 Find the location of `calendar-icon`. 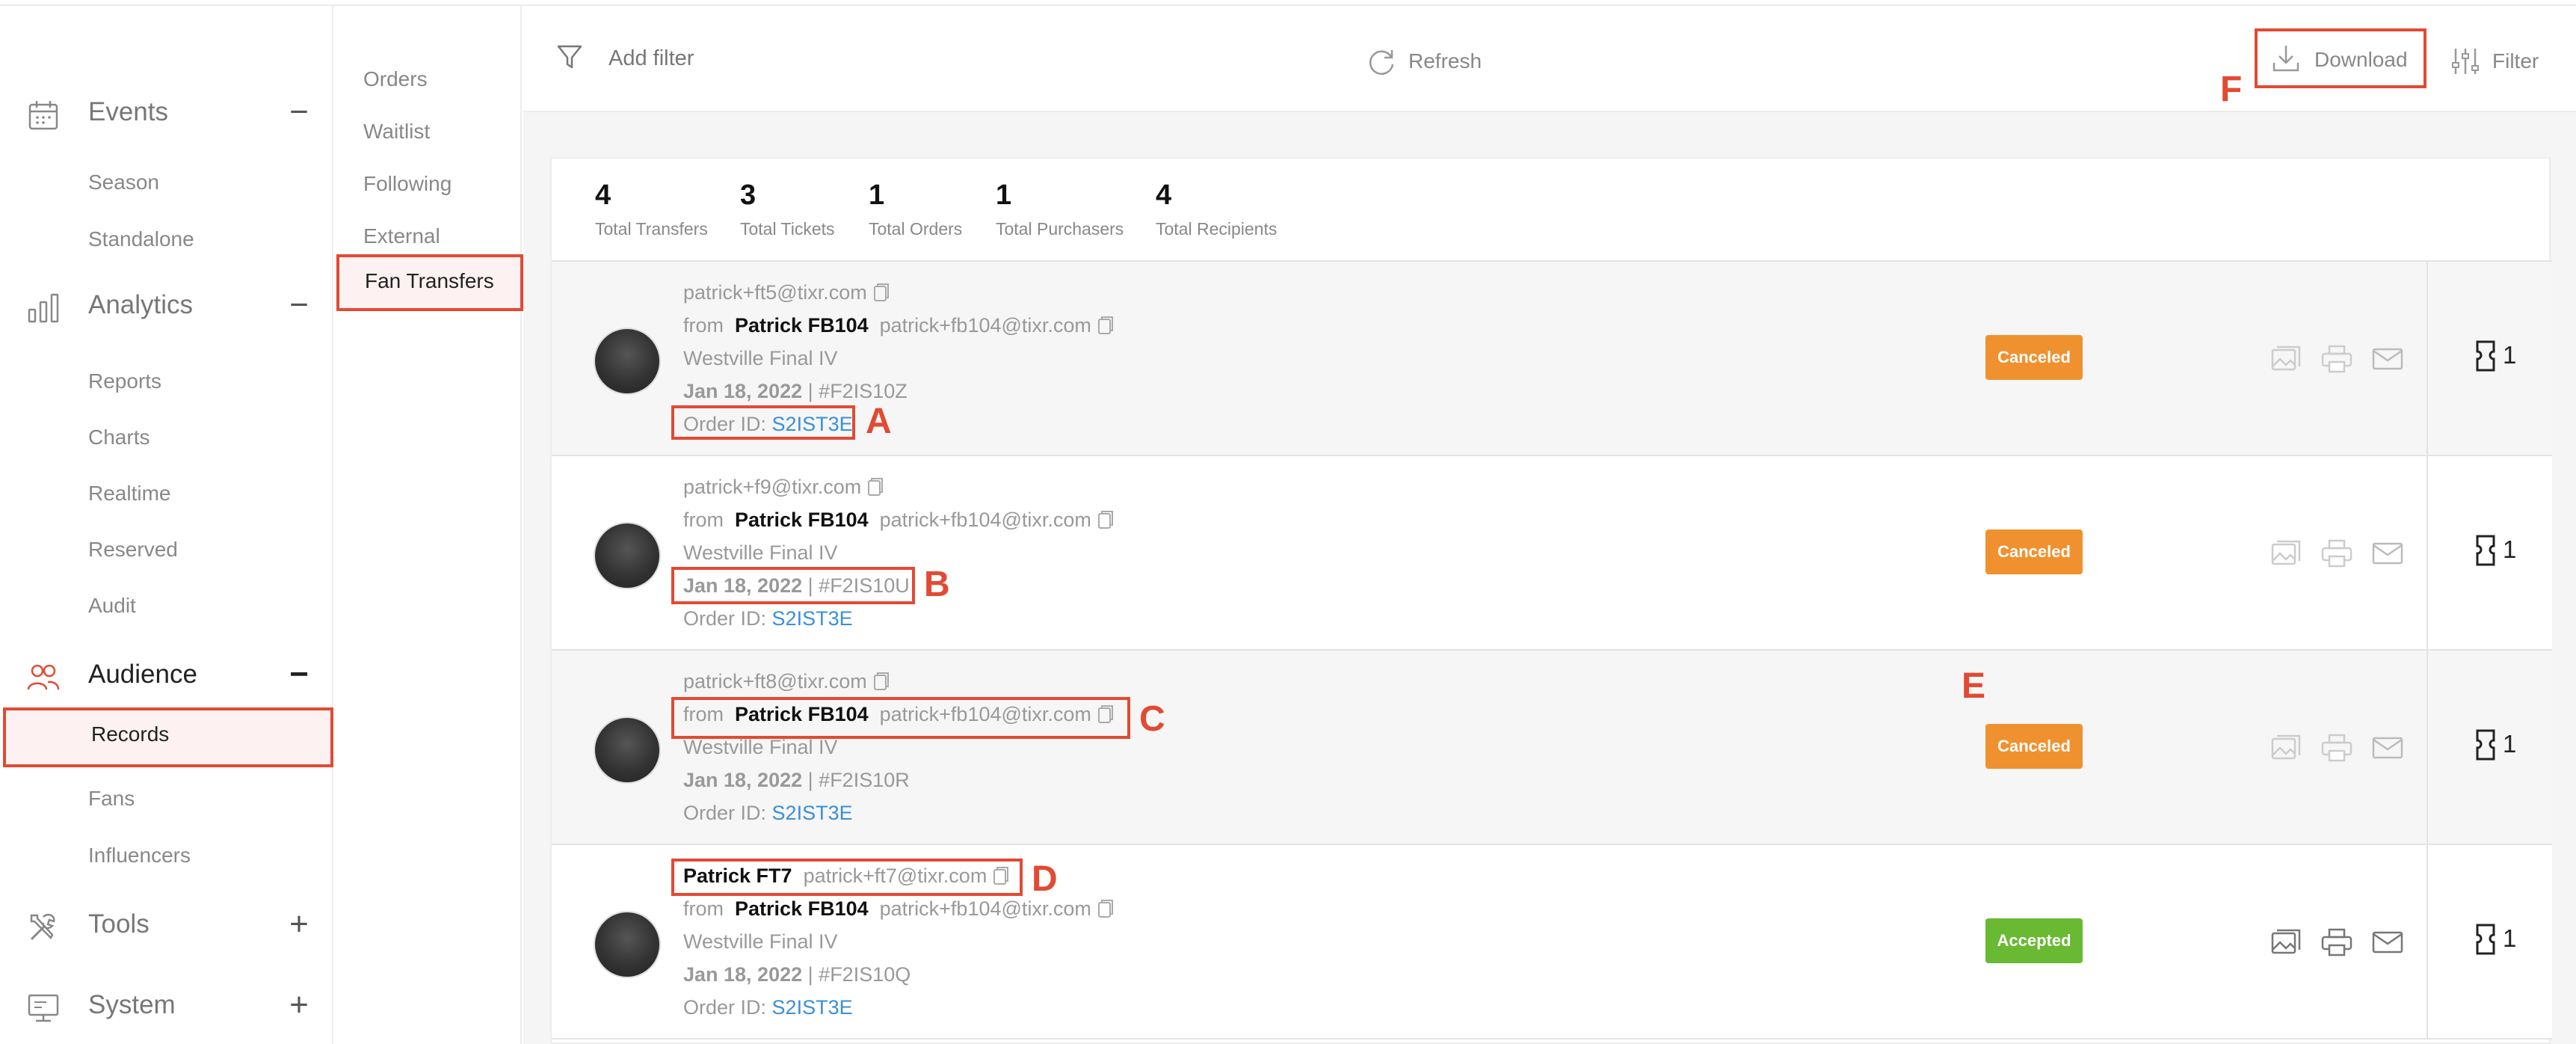

calendar-icon is located at coordinates (43, 115).